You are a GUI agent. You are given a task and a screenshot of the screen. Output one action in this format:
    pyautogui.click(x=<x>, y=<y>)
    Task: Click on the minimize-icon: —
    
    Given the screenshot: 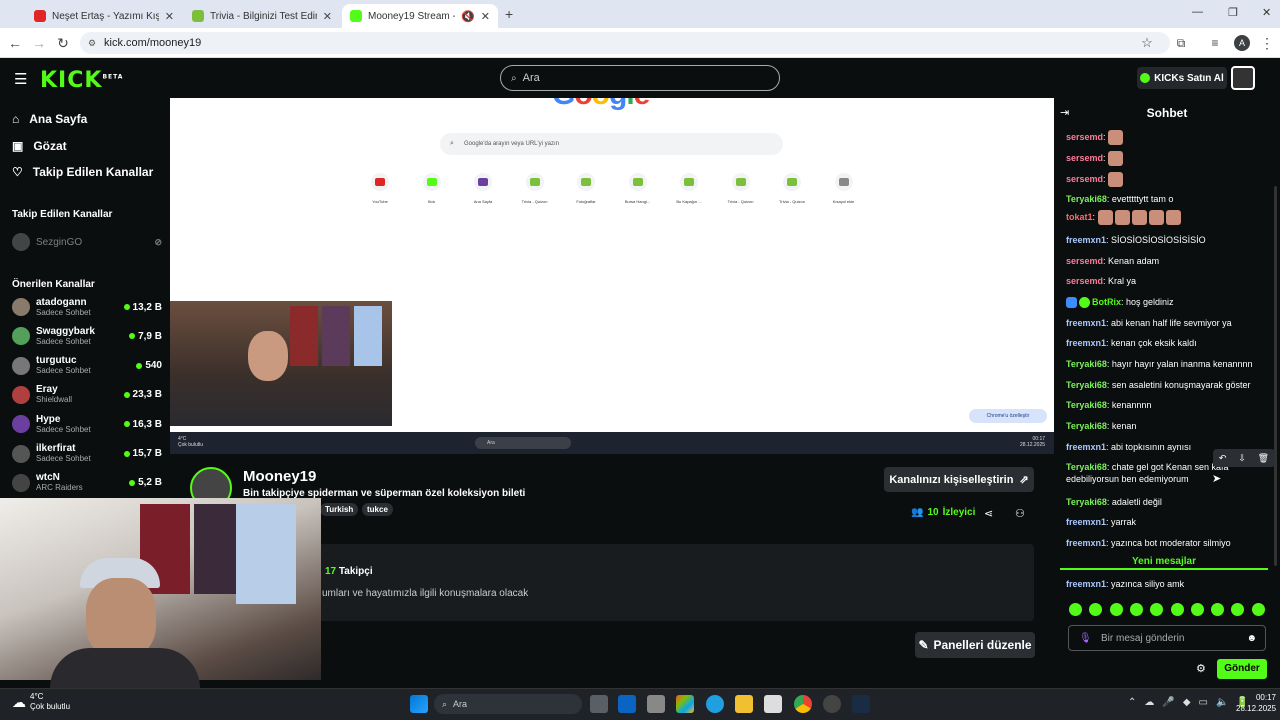 What is the action you would take?
    pyautogui.click(x=1197, y=12)
    